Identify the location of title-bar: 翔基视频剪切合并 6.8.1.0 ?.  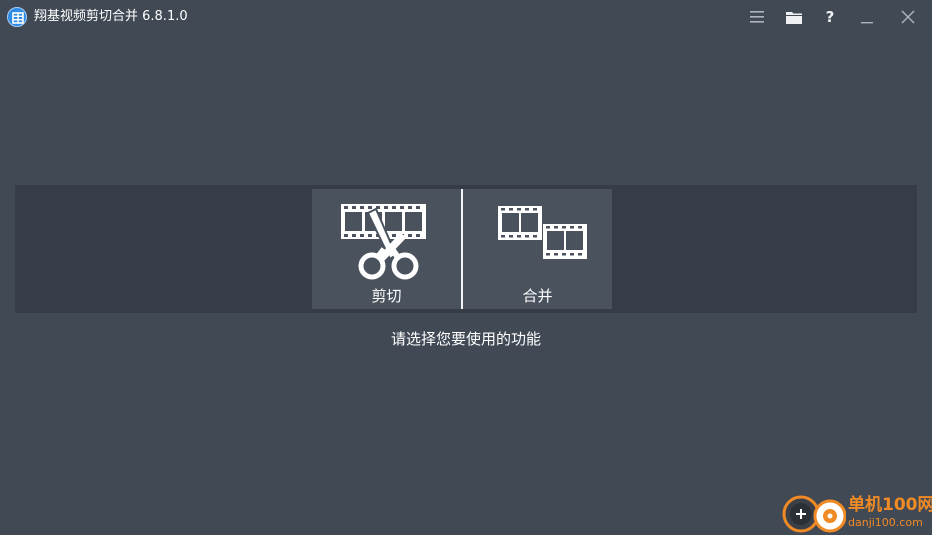
(466, 17).